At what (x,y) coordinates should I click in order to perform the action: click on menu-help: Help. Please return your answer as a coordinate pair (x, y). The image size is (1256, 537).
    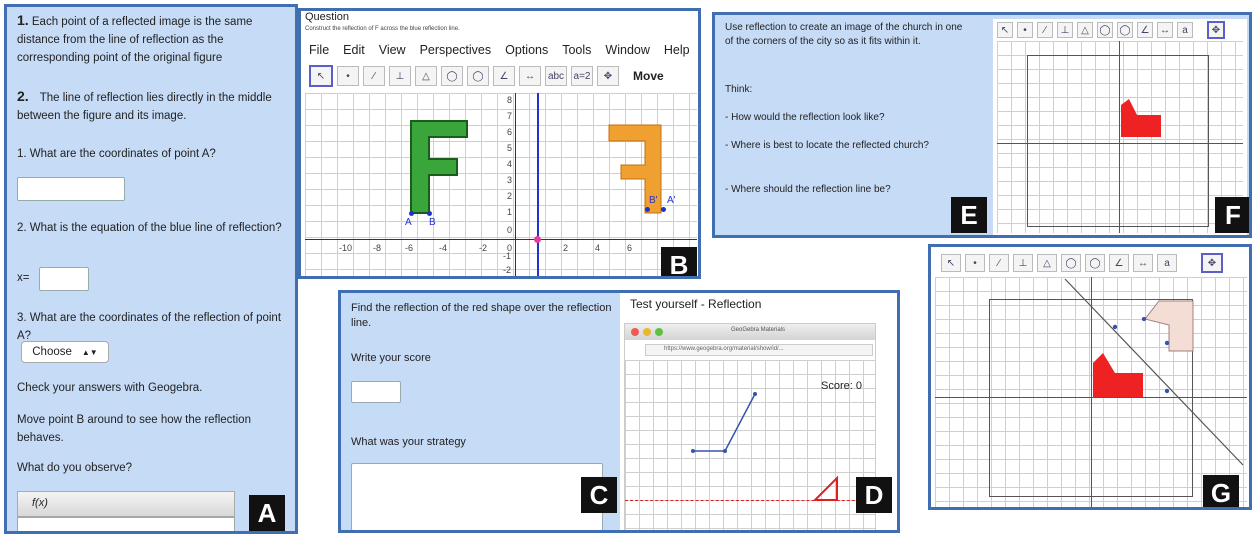
    Looking at the image, I should click on (677, 50).